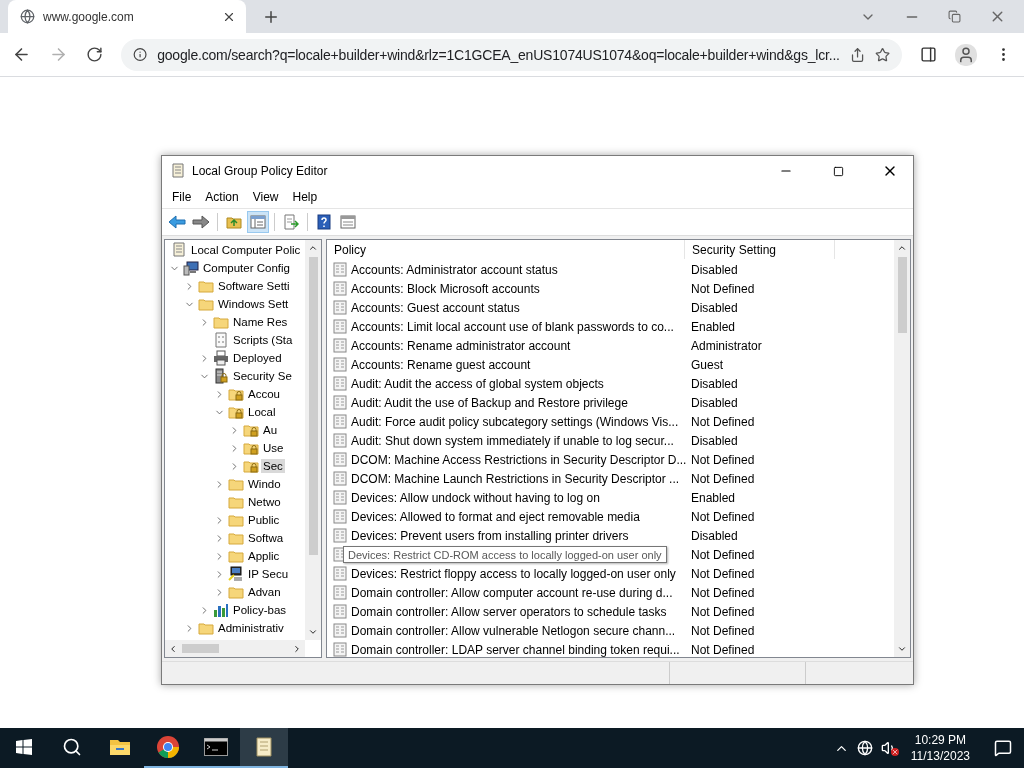 The image size is (1024, 768). Describe the element at coordinates (954, 16) in the screenshot. I see `restore-icon` at that location.